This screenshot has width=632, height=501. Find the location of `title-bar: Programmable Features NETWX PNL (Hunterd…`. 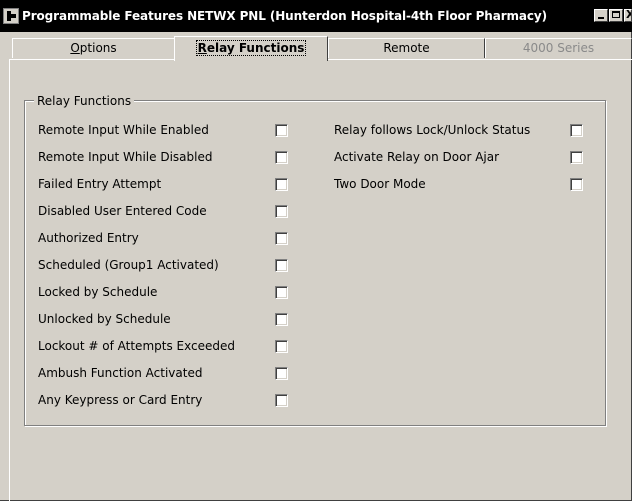

title-bar: Programmable Features NETWX PNL (Hunterd… is located at coordinates (316, 16).